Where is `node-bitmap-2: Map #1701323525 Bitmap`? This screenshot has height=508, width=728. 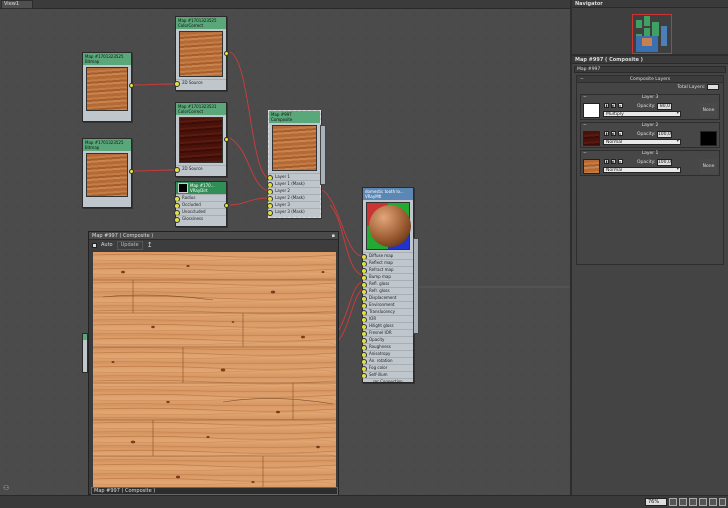 node-bitmap-2: Map #1701323525 Bitmap is located at coordinates (108, 173).